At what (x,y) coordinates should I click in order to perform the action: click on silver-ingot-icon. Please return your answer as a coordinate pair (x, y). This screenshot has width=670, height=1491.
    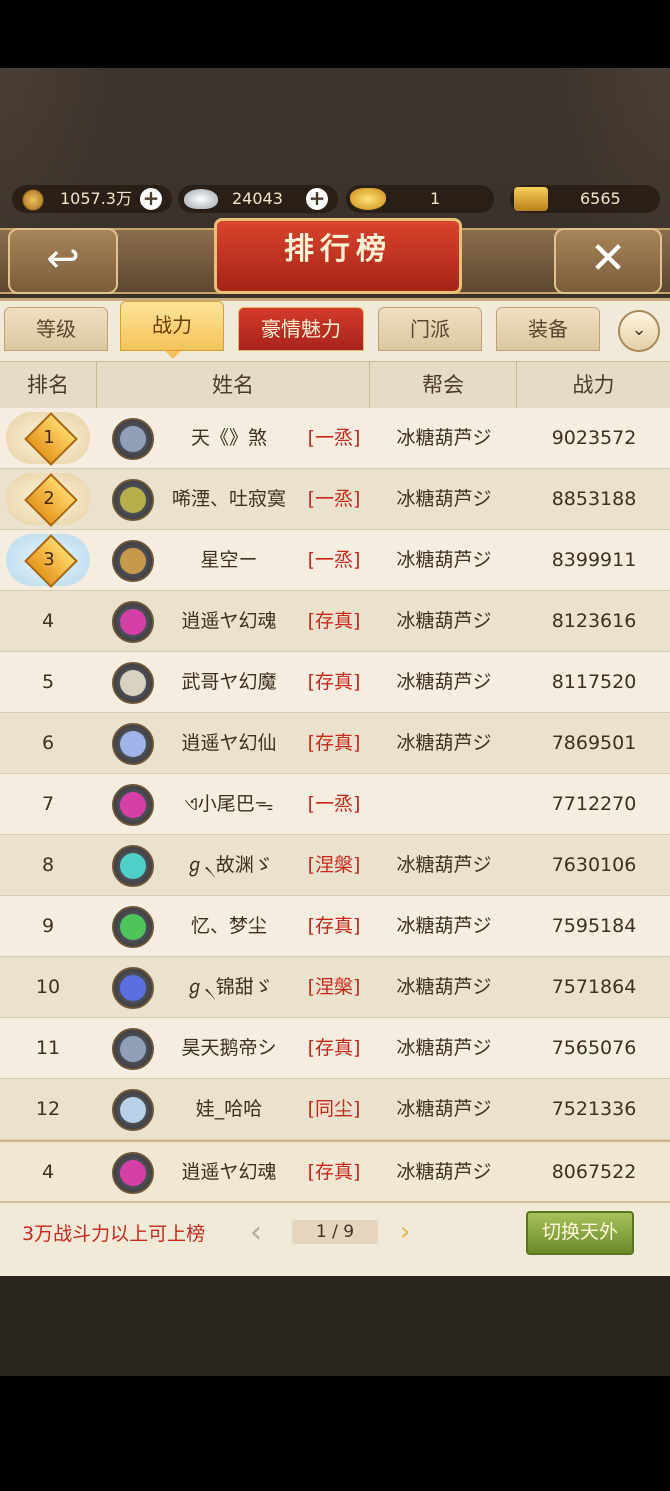
    Looking at the image, I should click on (201, 199).